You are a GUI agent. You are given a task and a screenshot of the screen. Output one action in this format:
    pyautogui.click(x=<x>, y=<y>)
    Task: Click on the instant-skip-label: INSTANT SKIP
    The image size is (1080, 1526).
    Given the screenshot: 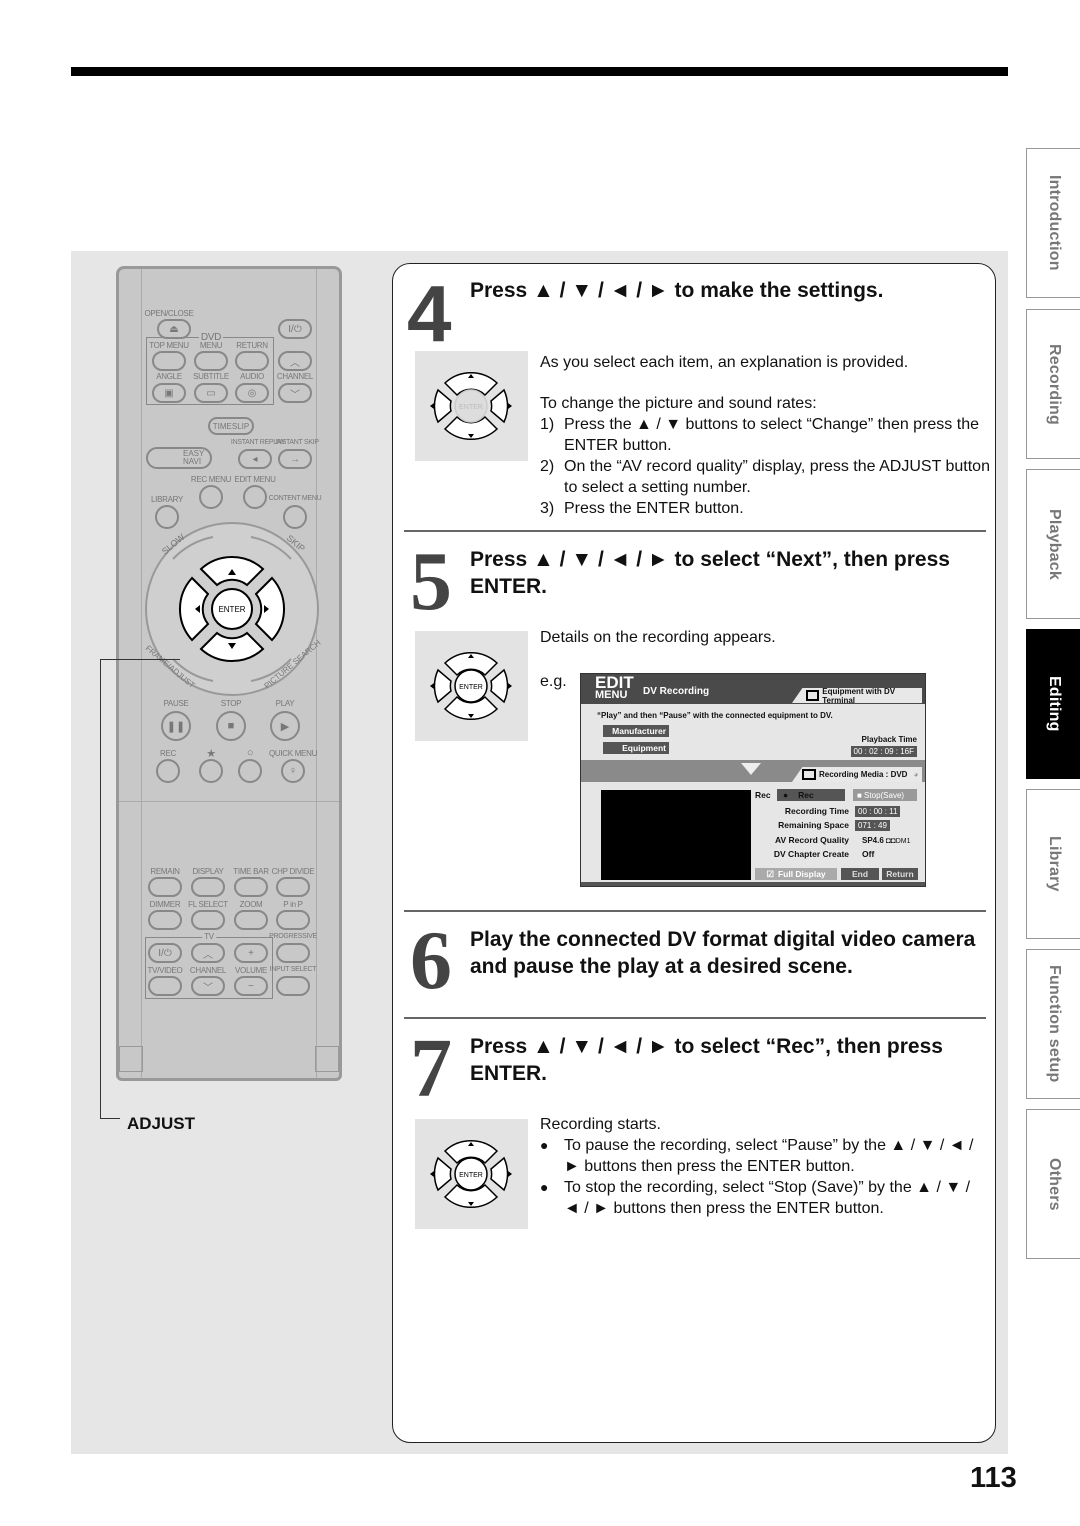 What is the action you would take?
    pyautogui.click(x=297, y=442)
    